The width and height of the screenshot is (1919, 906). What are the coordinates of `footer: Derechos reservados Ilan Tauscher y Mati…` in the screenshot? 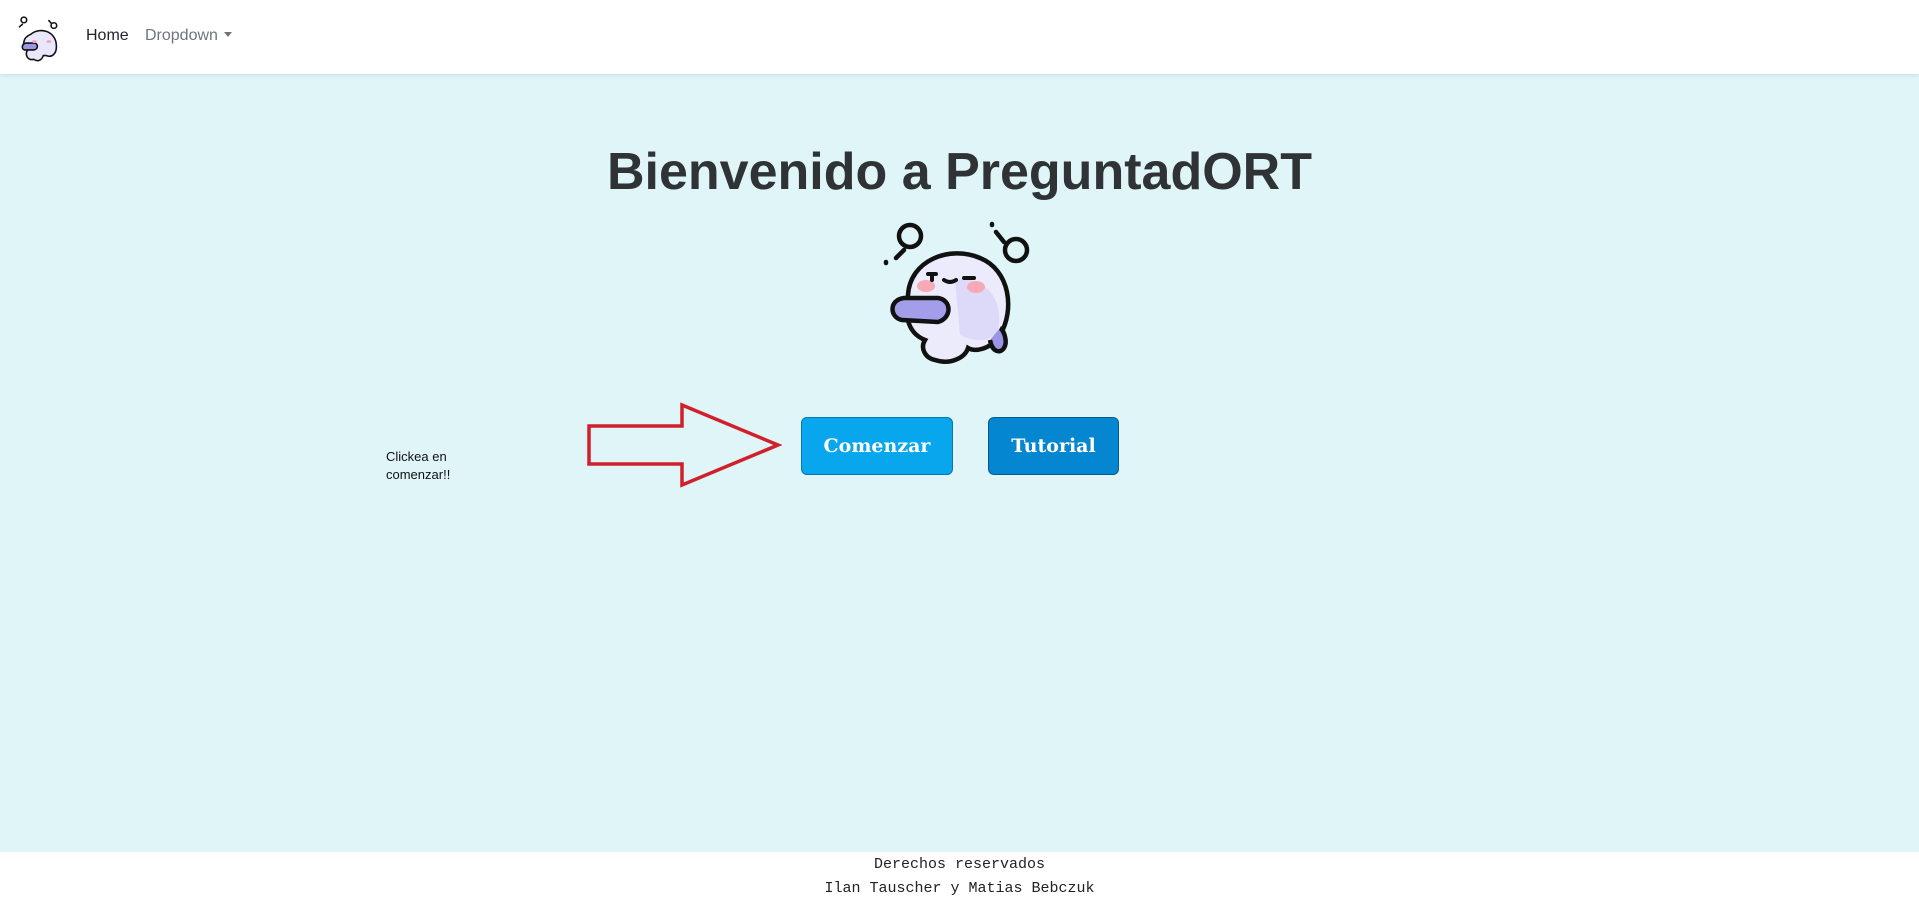 It's located at (959, 879).